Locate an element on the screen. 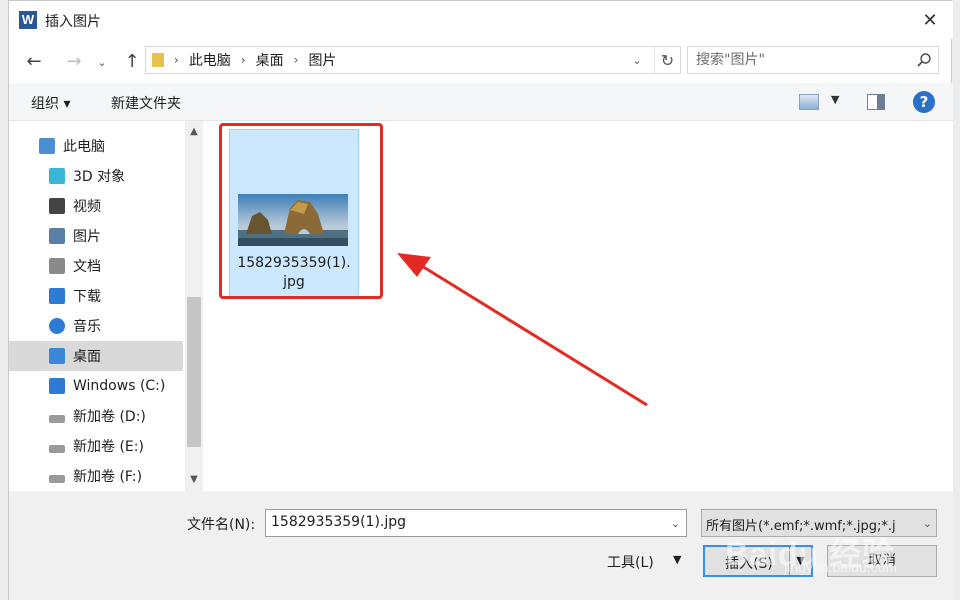 The width and height of the screenshot is (960, 600). word-app-icon: W is located at coordinates (28, 20).